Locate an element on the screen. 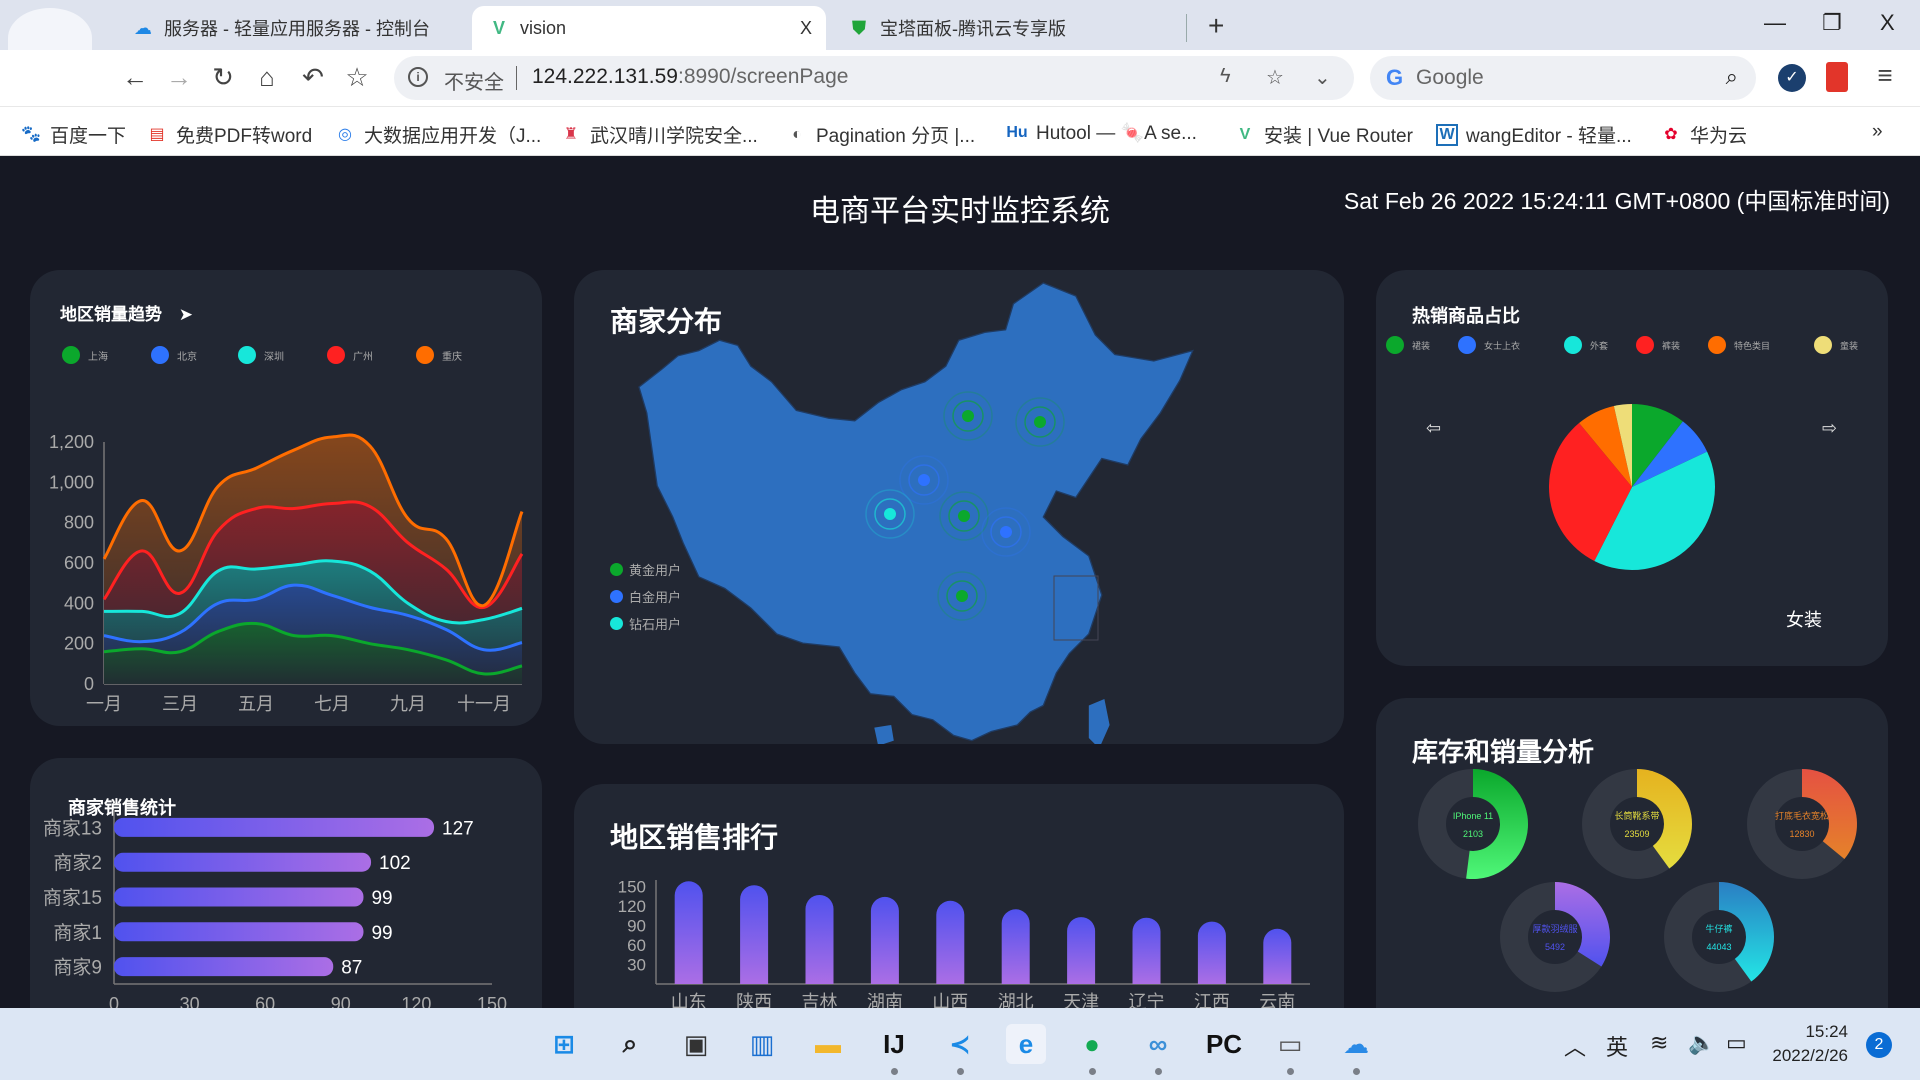 The image size is (1920, 1080). taiwan-shape is located at coordinates (1099, 721).